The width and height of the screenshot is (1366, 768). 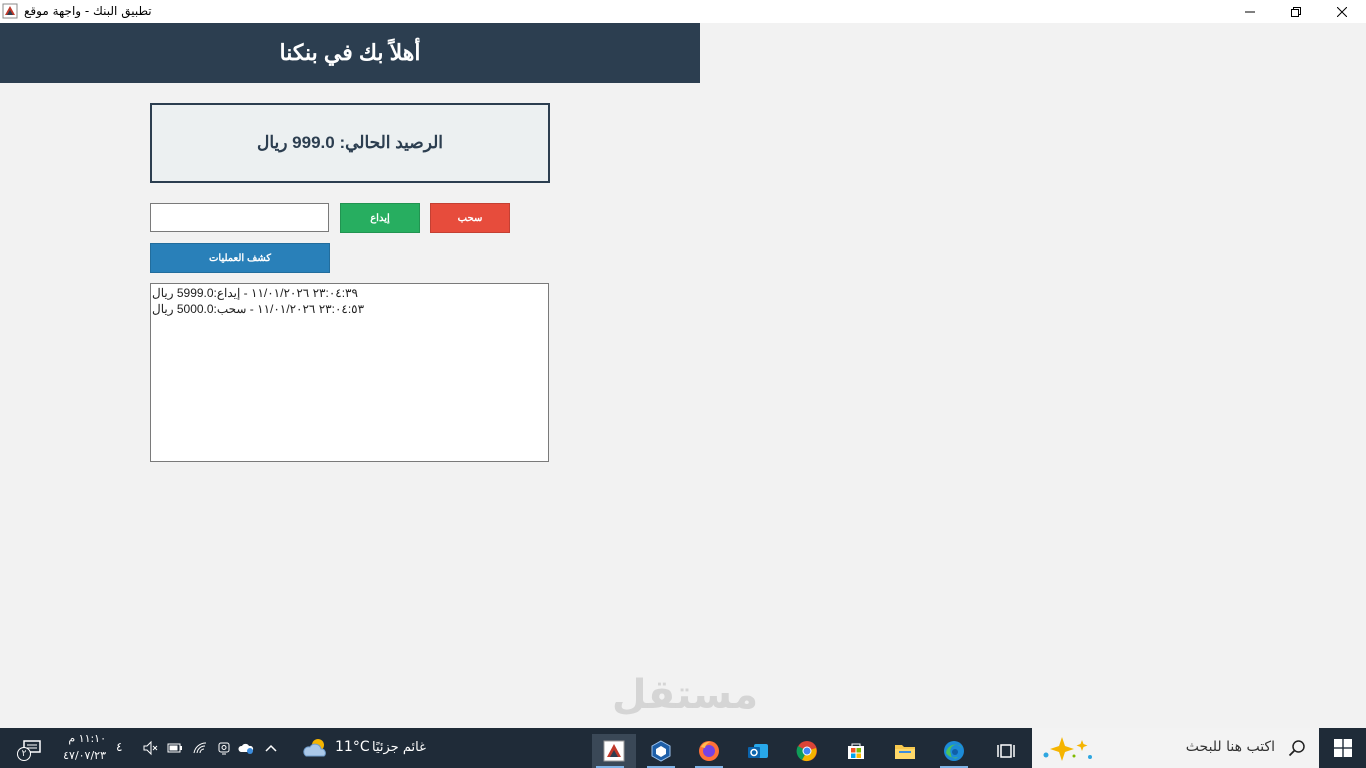 I want to click on window-title: تطبيق البنك - واجهة موقع, so click(x=88, y=11).